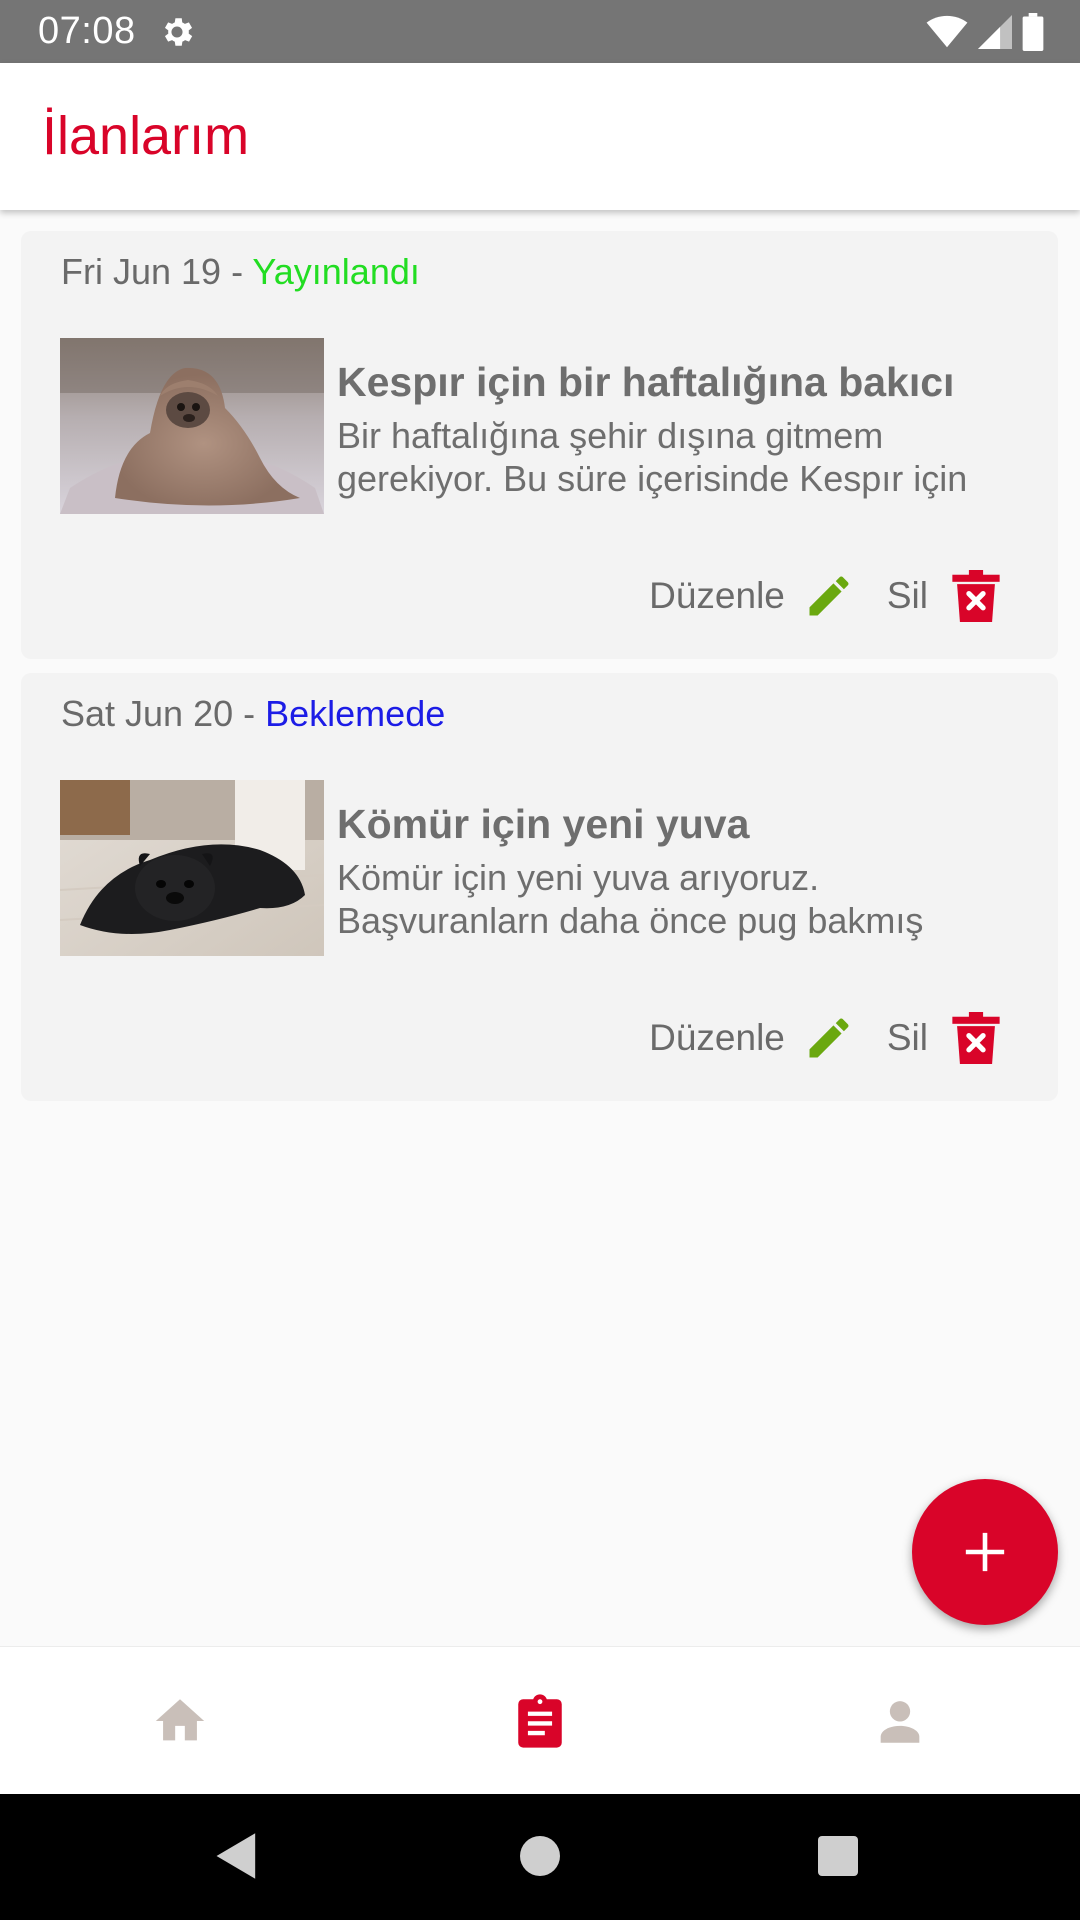  I want to click on wifi-icon, so click(947, 31).